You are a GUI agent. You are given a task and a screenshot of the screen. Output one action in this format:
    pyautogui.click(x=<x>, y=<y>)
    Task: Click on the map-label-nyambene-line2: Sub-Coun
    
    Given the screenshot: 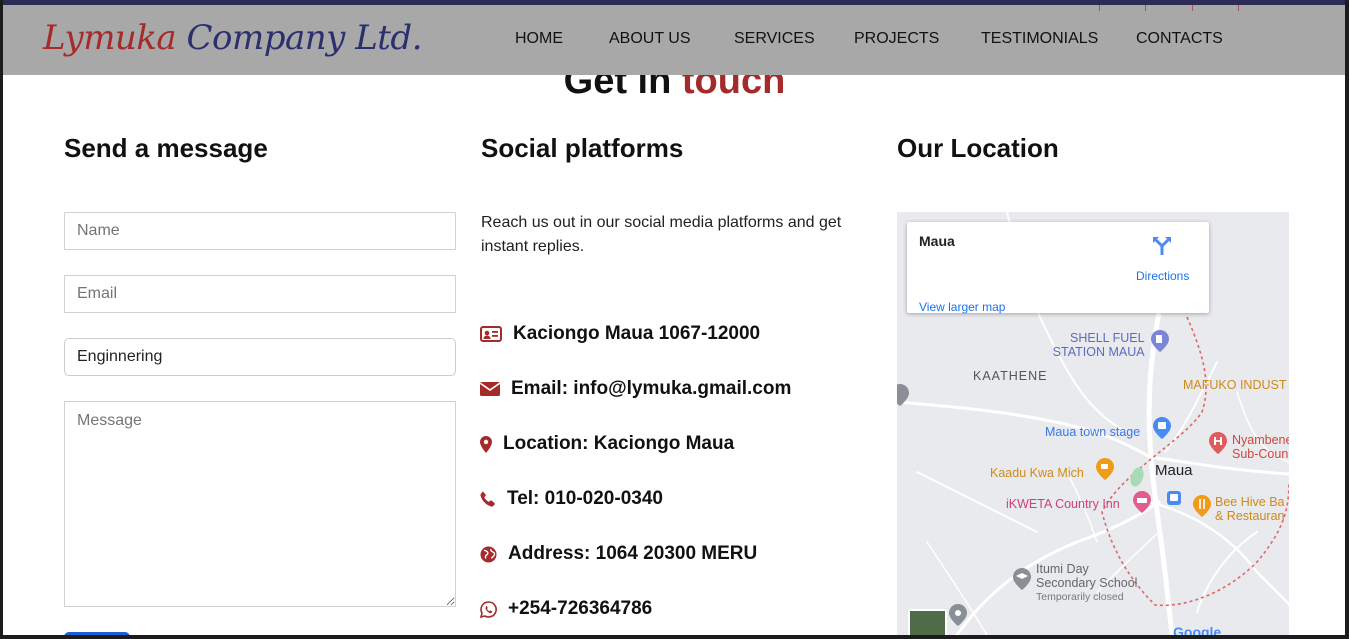 What is the action you would take?
    pyautogui.click(x=1260, y=454)
    